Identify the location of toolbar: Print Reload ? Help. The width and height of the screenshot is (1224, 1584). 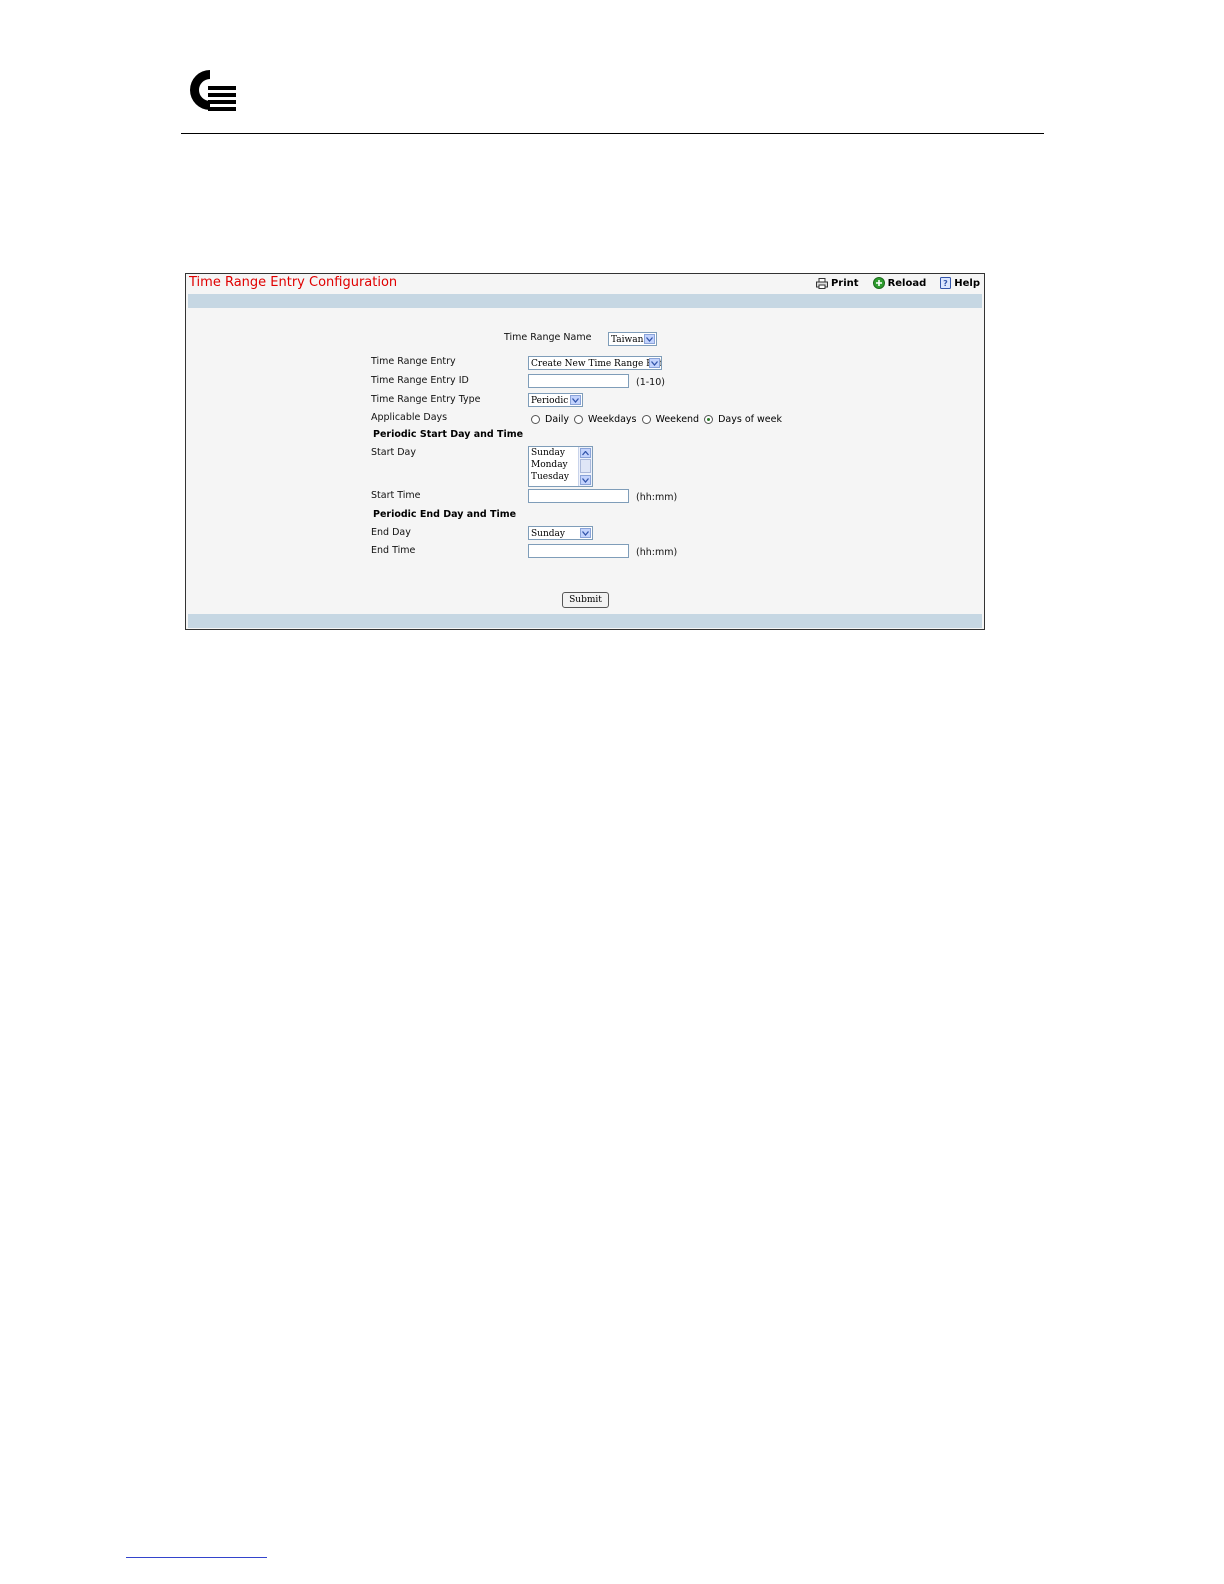
(897, 283).